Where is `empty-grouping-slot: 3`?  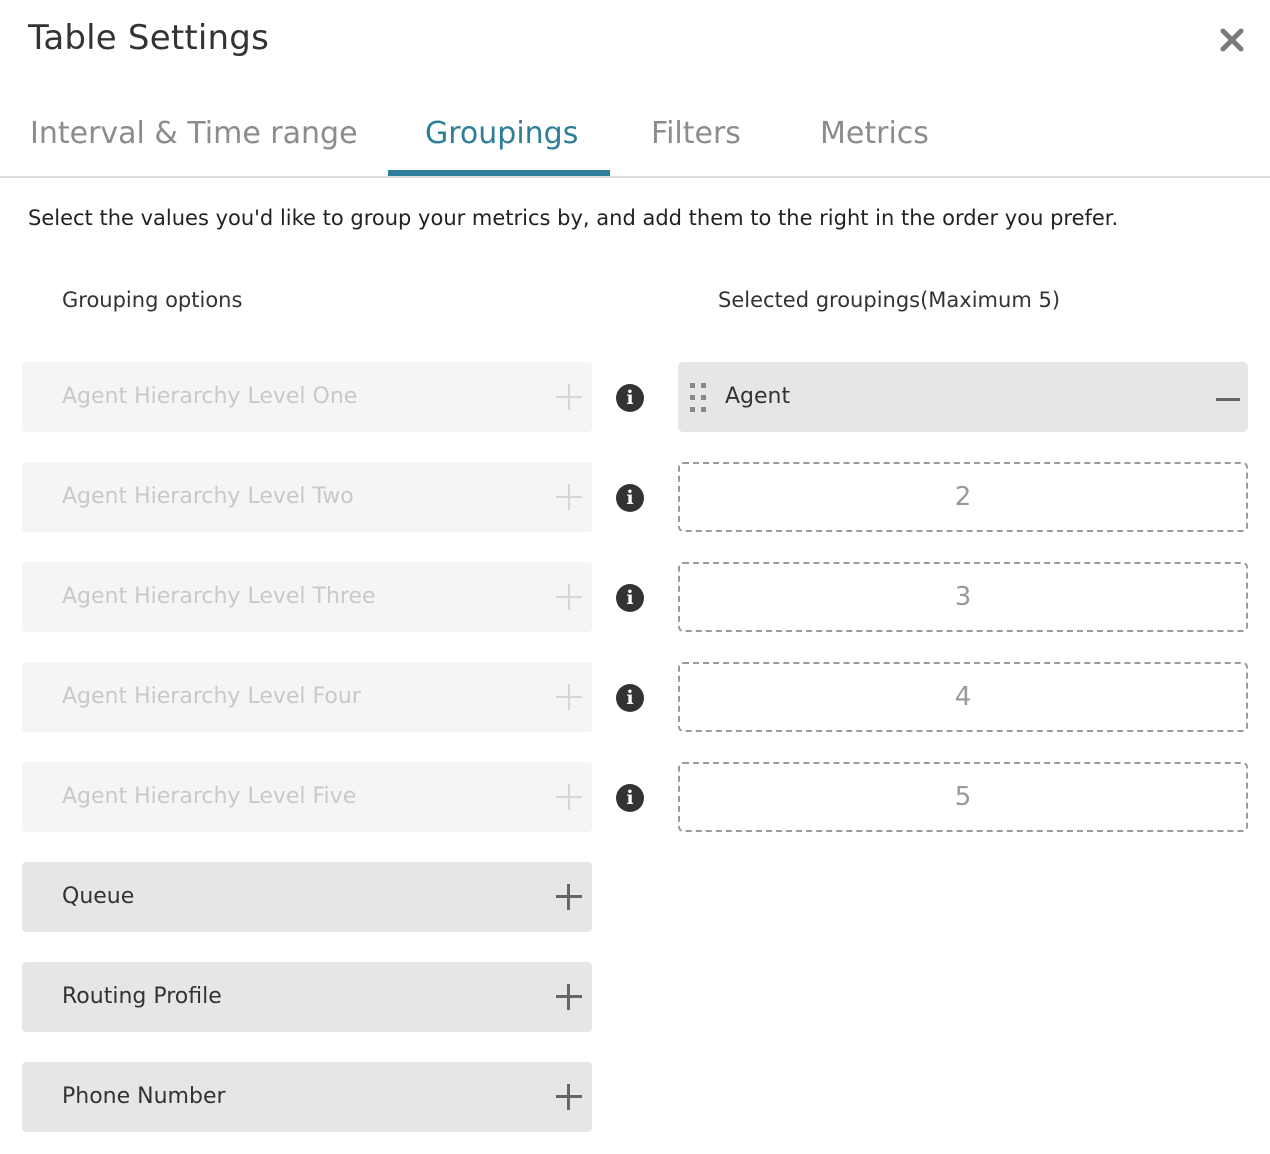
empty-grouping-slot: 3 is located at coordinates (963, 597).